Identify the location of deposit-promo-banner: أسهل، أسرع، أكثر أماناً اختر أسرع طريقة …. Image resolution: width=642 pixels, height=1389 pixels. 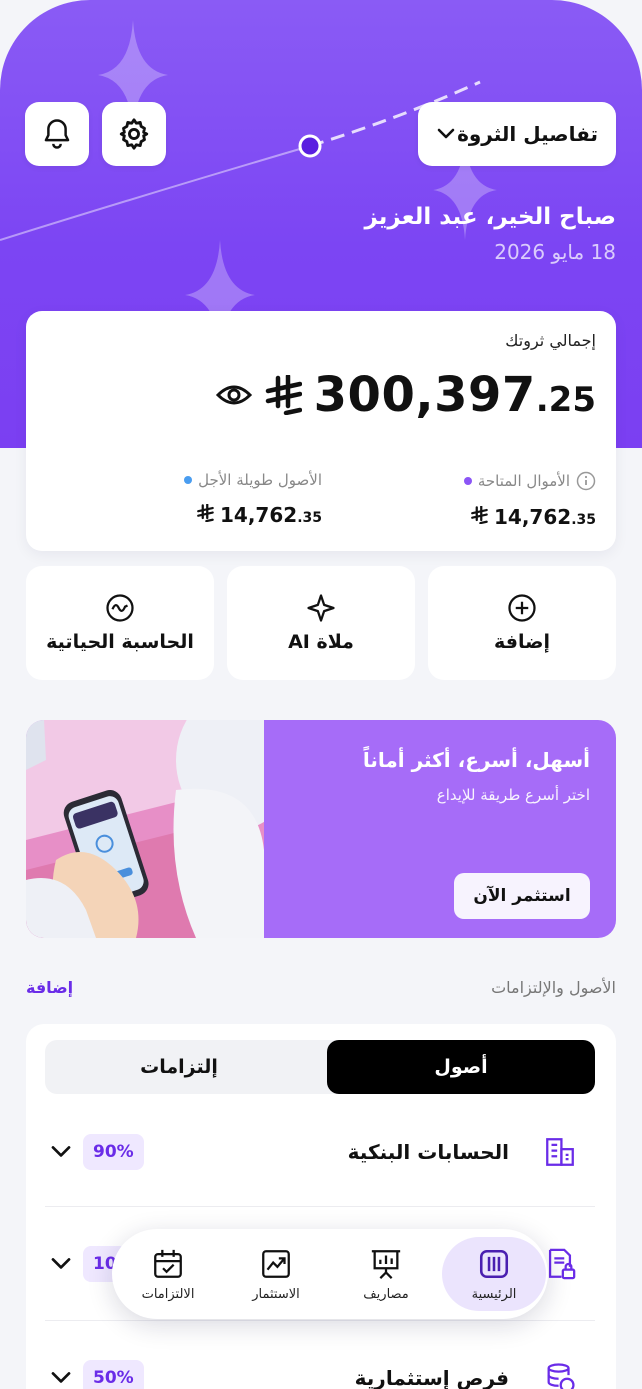
(321, 829).